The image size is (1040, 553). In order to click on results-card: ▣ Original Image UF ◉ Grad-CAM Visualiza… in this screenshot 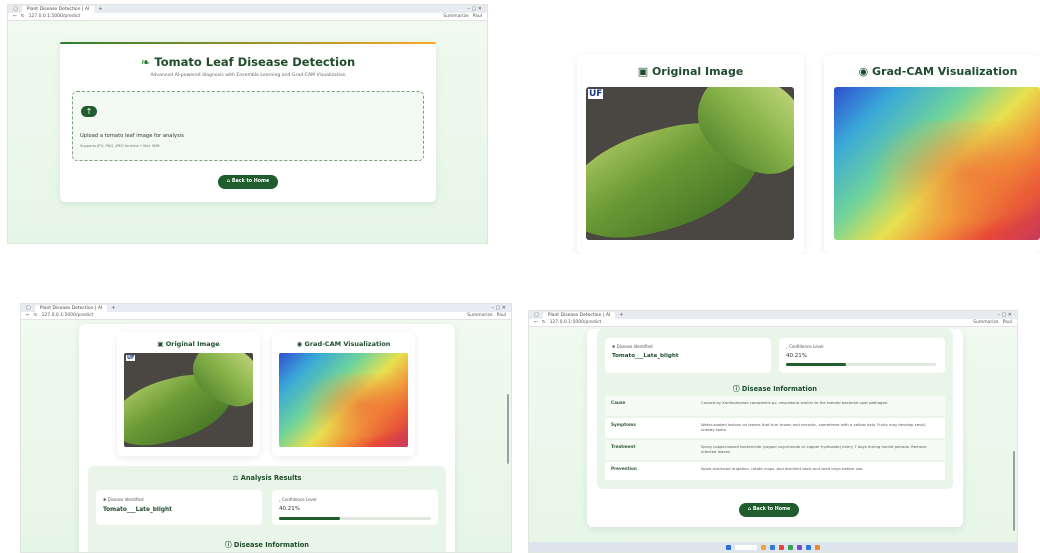, I will do `click(267, 438)`.